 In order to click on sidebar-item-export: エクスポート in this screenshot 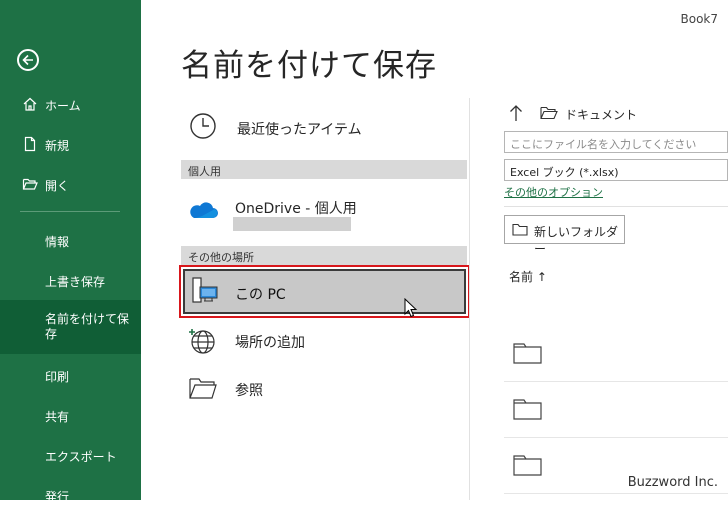, I will do `click(70, 457)`.